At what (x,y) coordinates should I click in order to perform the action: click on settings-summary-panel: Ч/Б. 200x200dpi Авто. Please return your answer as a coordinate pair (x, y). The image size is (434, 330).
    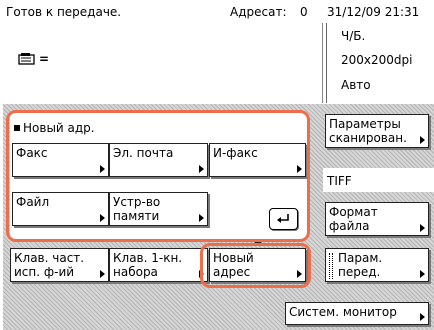
    Looking at the image, I should click on (380, 63).